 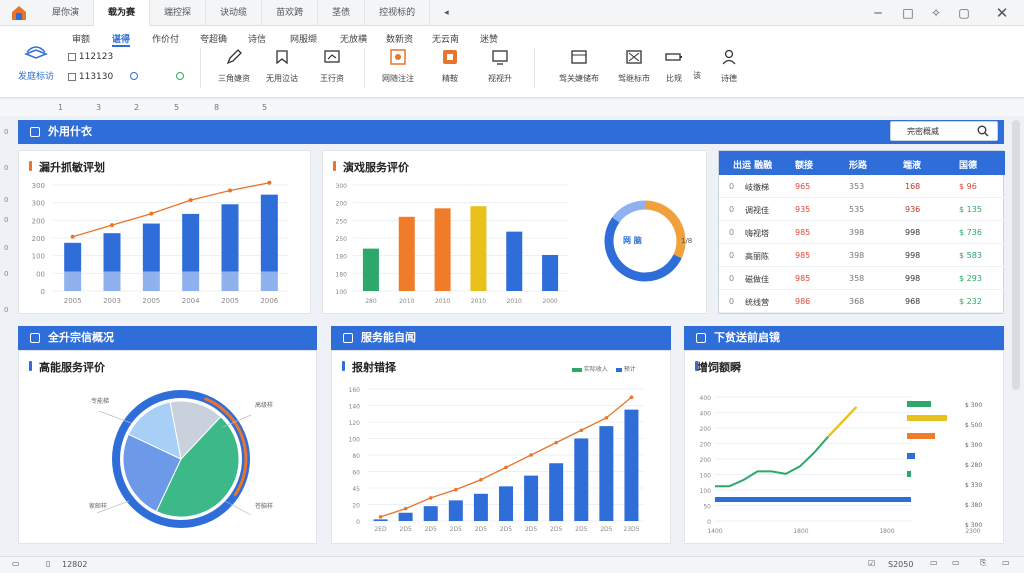 I want to click on section-checkbox-icon, so click(x=701, y=338).